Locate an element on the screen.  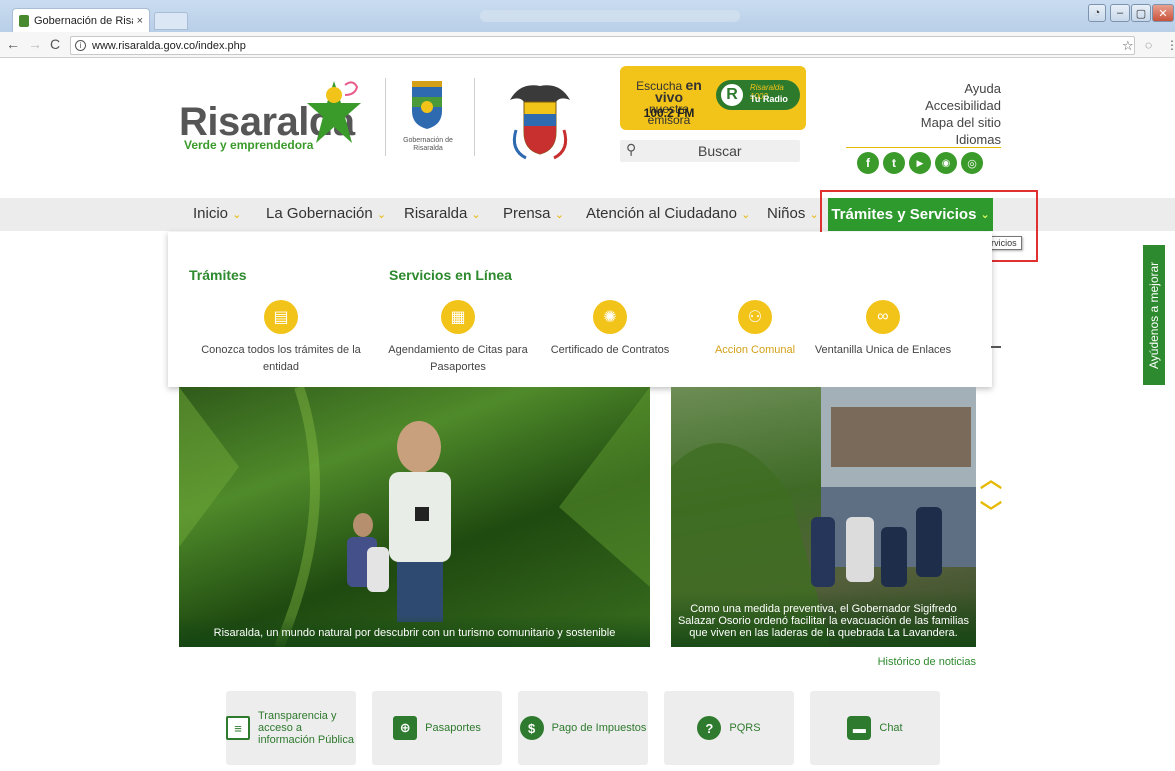
dollar-icon: $ is located at coordinates (531, 728).